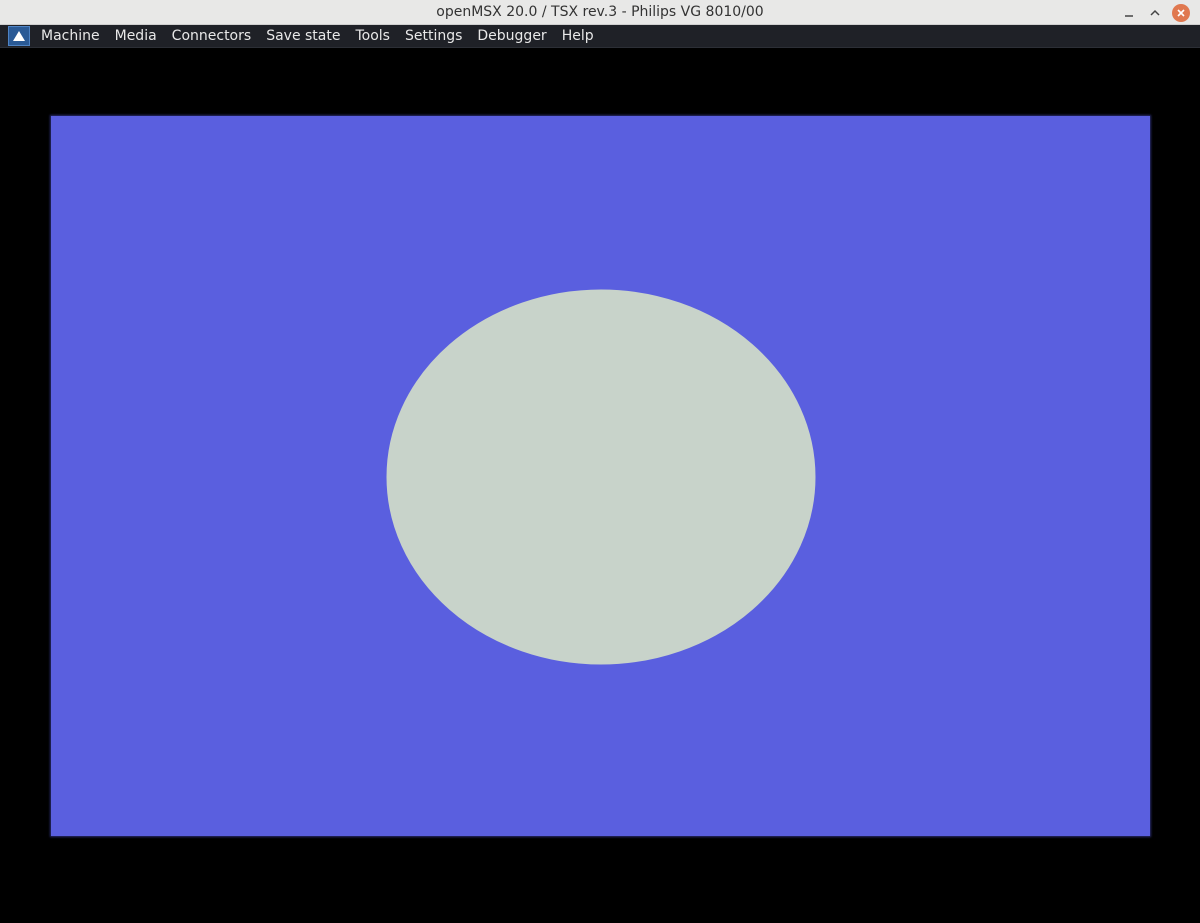  What do you see at coordinates (372, 36) in the screenshot?
I see `menu-tools: Tools` at bounding box center [372, 36].